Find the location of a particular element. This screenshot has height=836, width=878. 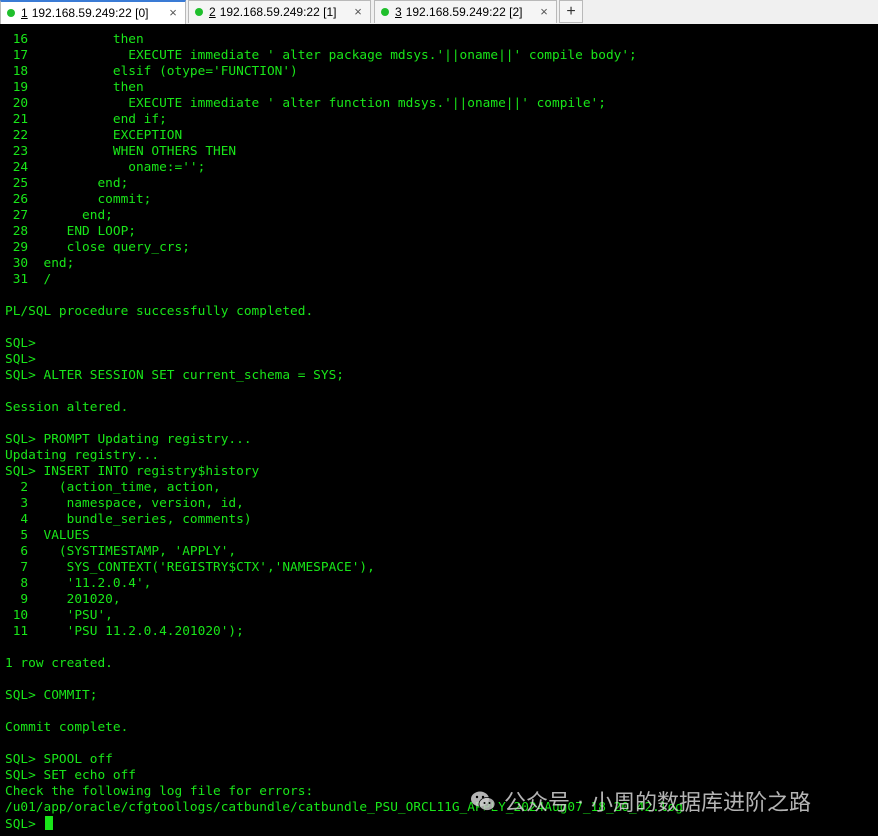

terminal-line: 1 row created. is located at coordinates (59, 663).